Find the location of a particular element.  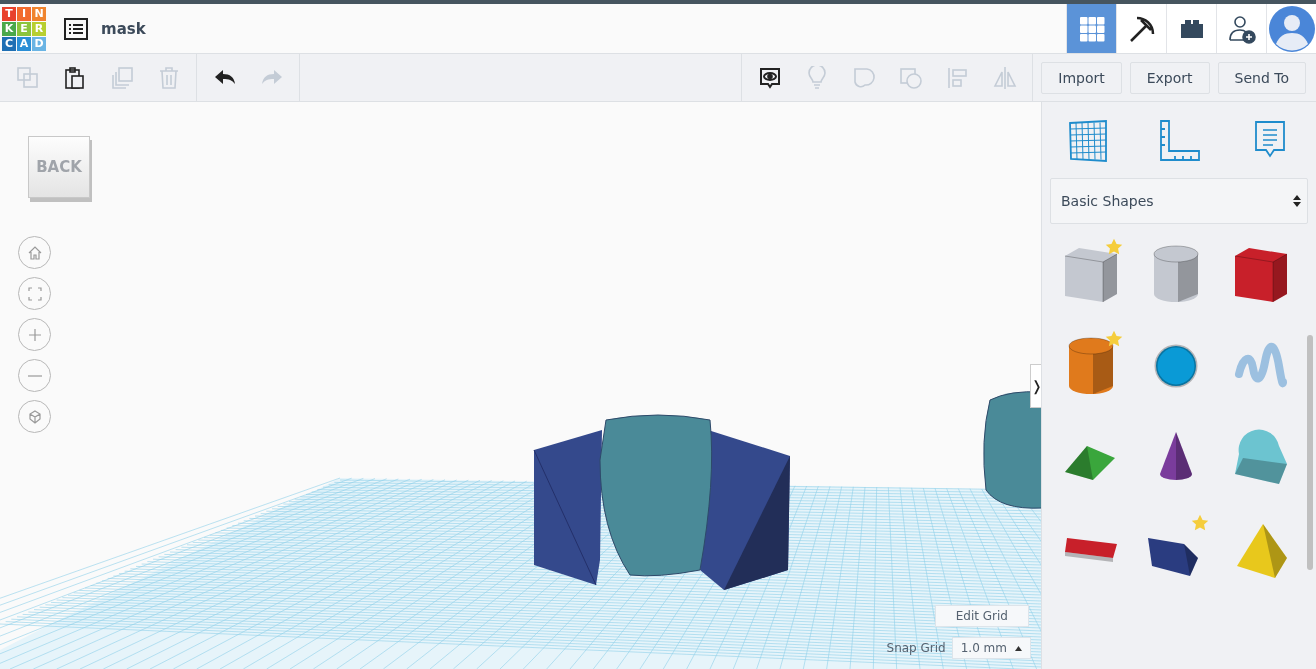

paste-icon is located at coordinates (74, 77).